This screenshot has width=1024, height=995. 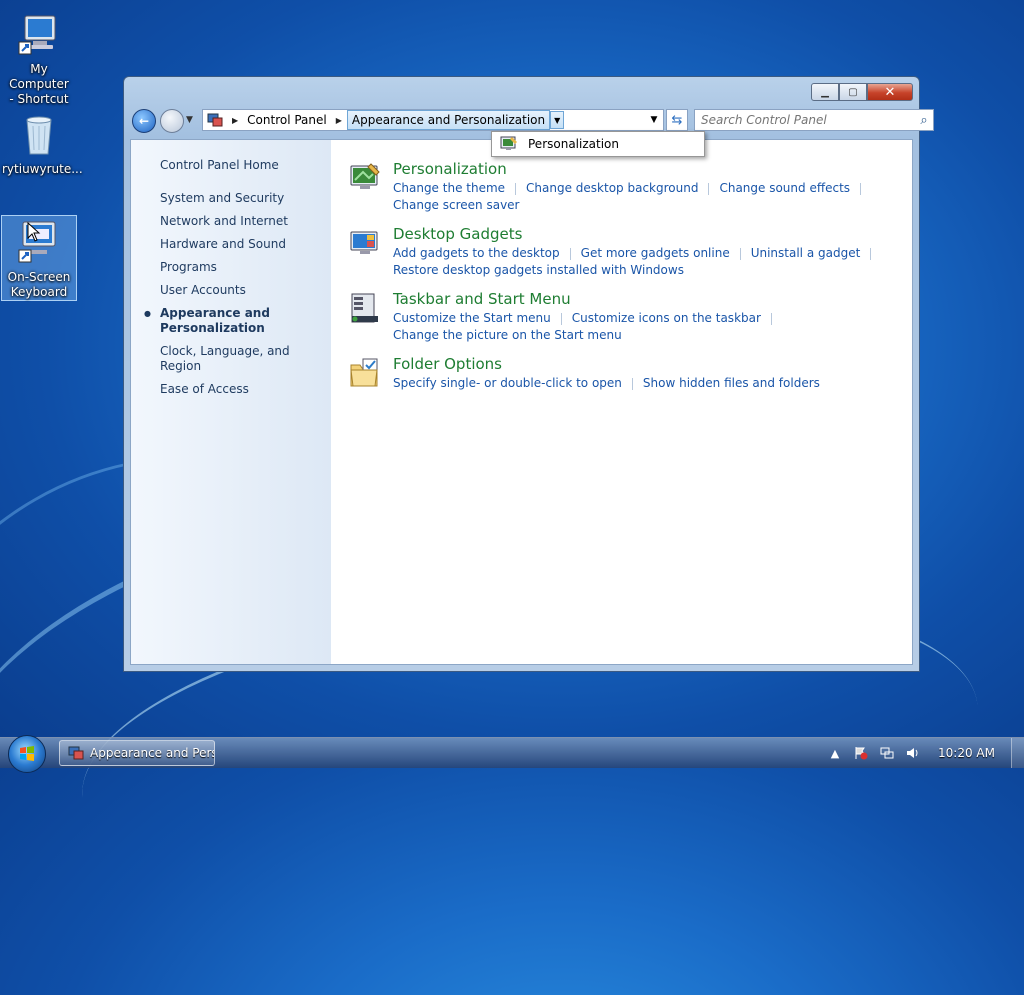 What do you see at coordinates (835, 753) in the screenshot?
I see `show-hidden-icons-icon: ▲` at bounding box center [835, 753].